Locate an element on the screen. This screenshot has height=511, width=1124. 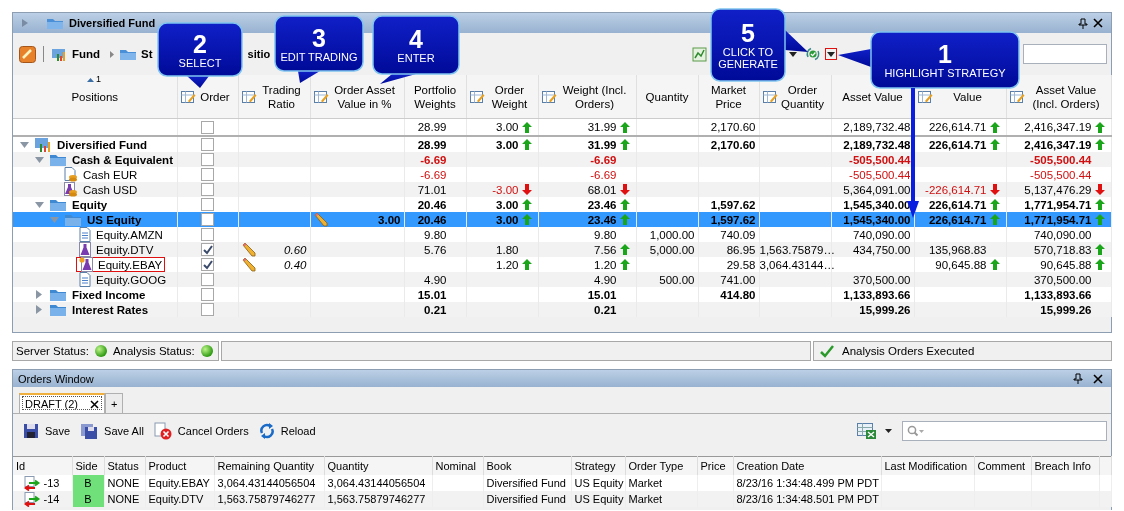
dropdown-button is located at coordinates (831, 54).